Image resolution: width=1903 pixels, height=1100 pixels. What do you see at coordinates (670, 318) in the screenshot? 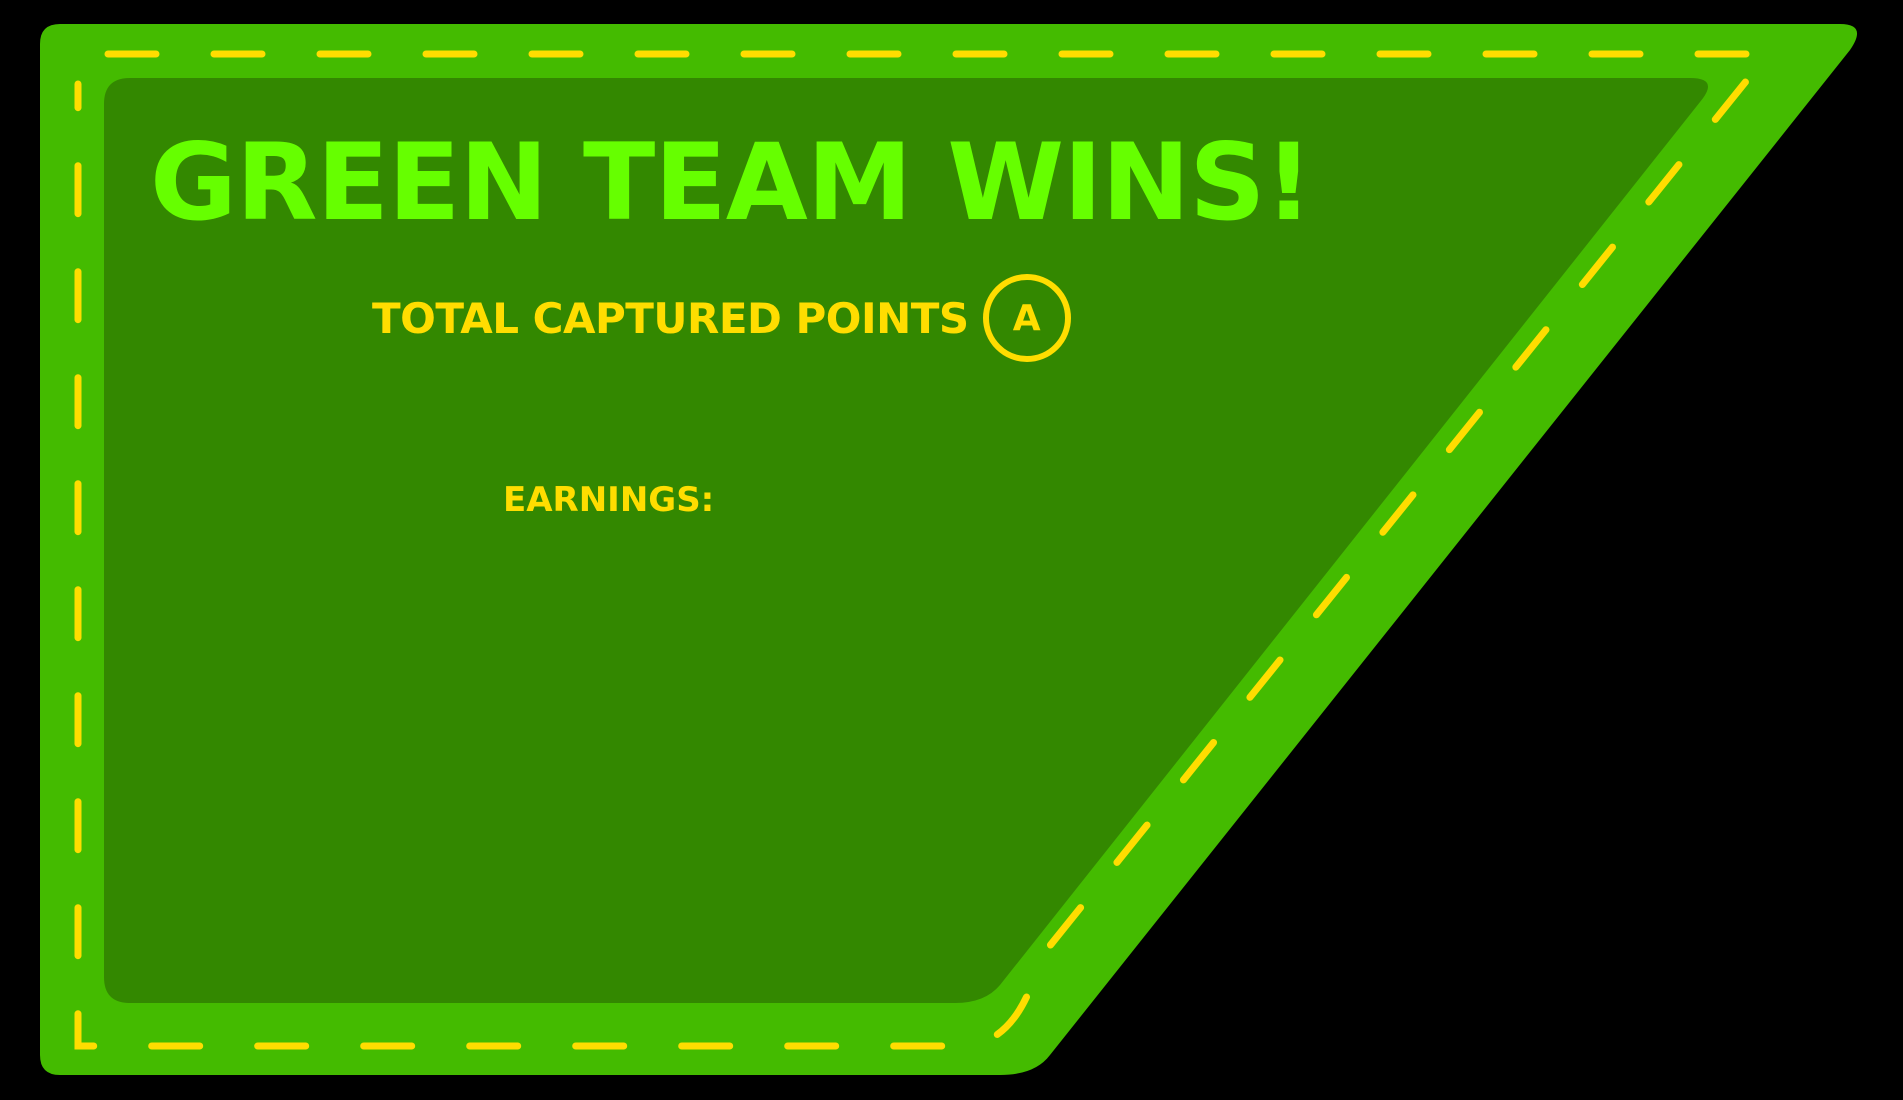
I see `captured-points-label: TOTAL CAPTURED POINTS` at bounding box center [670, 318].